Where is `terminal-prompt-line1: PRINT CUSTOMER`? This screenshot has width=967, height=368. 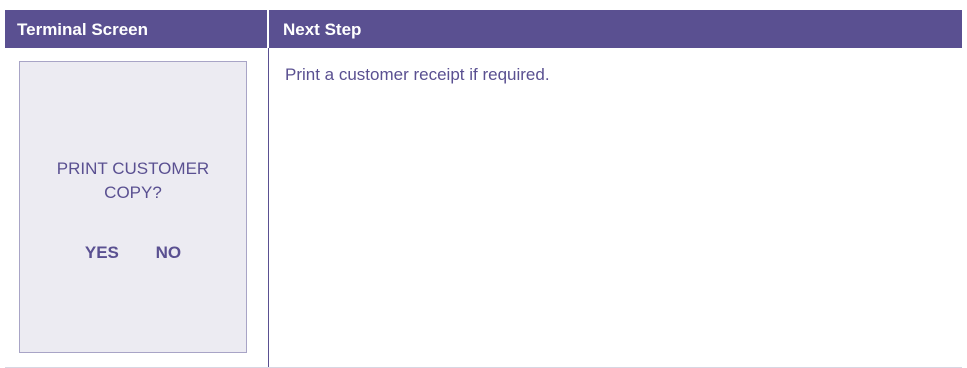
terminal-prompt-line1: PRINT CUSTOMER is located at coordinates (133, 168).